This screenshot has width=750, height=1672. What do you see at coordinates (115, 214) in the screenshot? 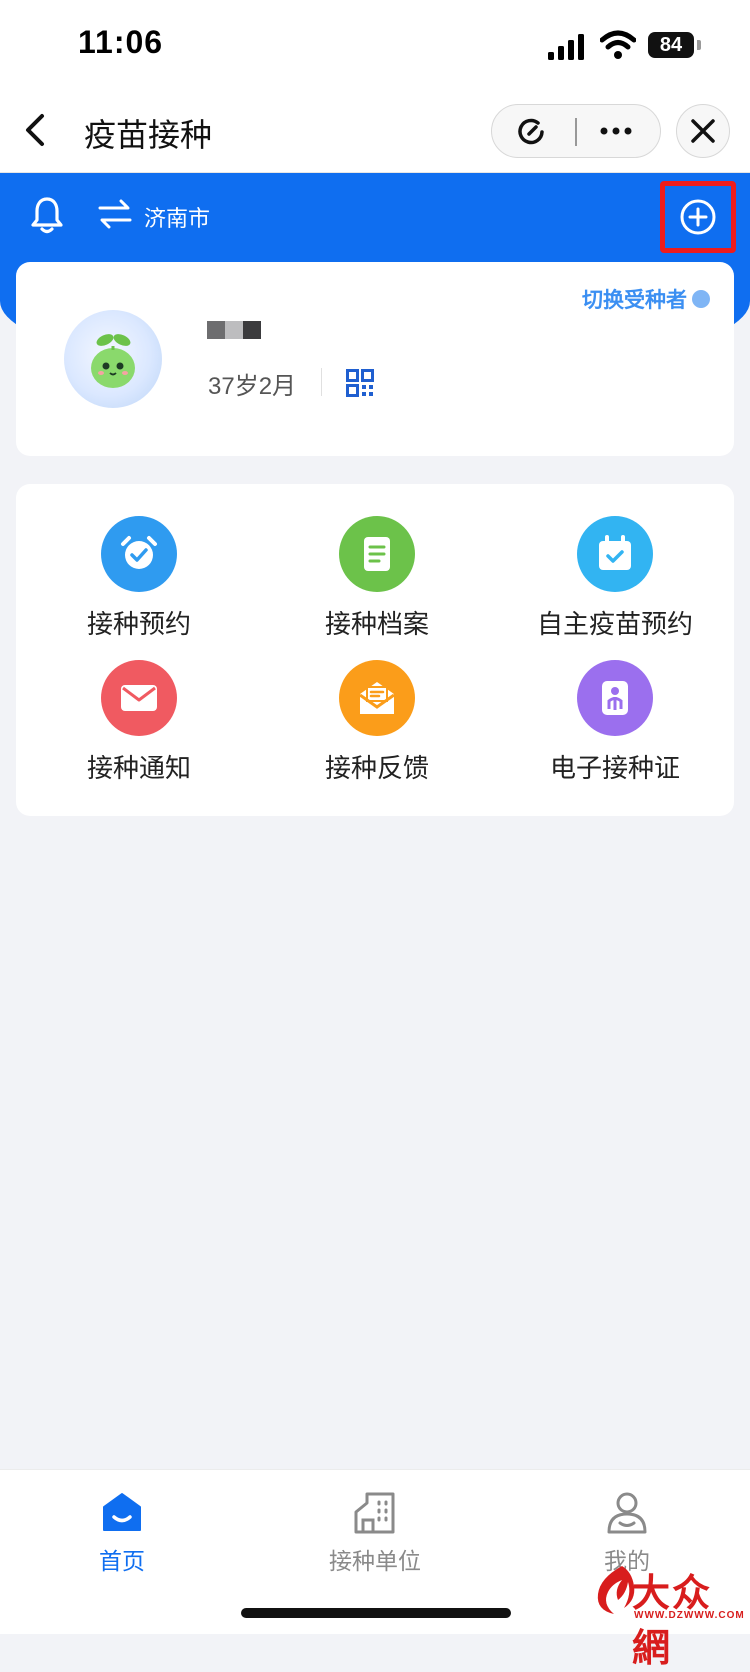
I see `switch-city-icon` at bounding box center [115, 214].